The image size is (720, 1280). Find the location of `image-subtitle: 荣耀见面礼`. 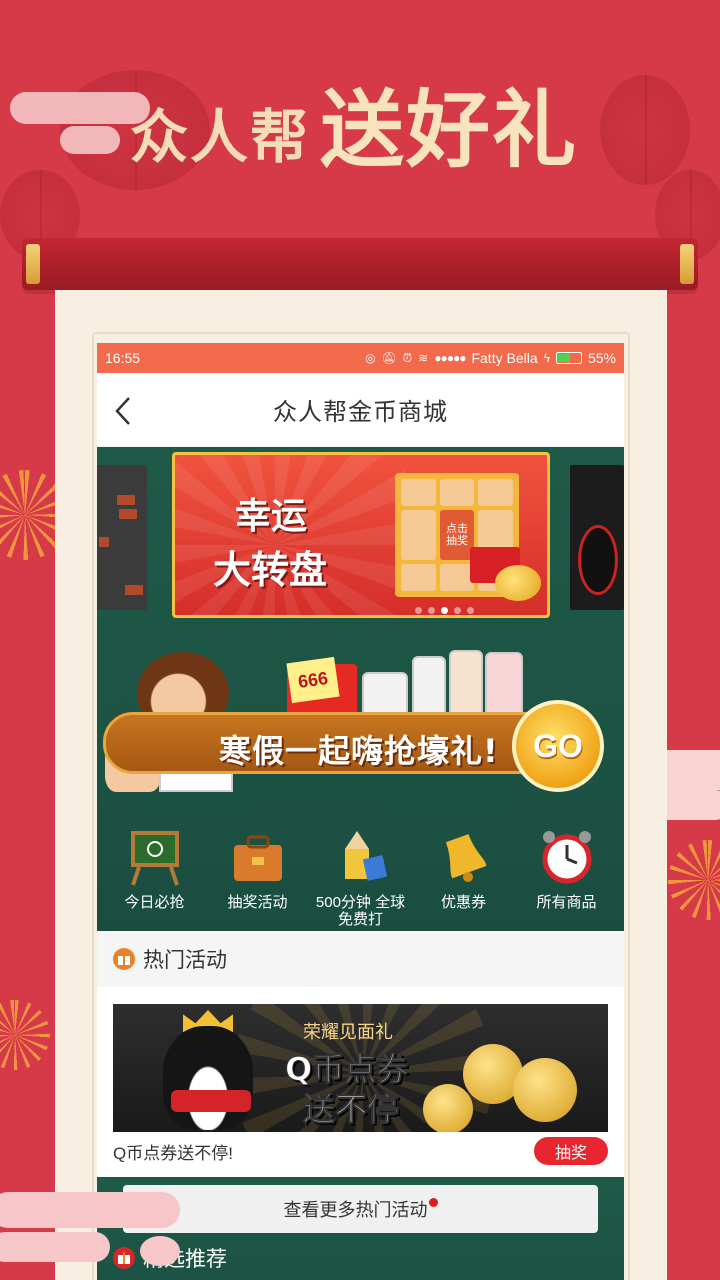

image-subtitle: 荣耀见面礼 is located at coordinates (348, 1032).